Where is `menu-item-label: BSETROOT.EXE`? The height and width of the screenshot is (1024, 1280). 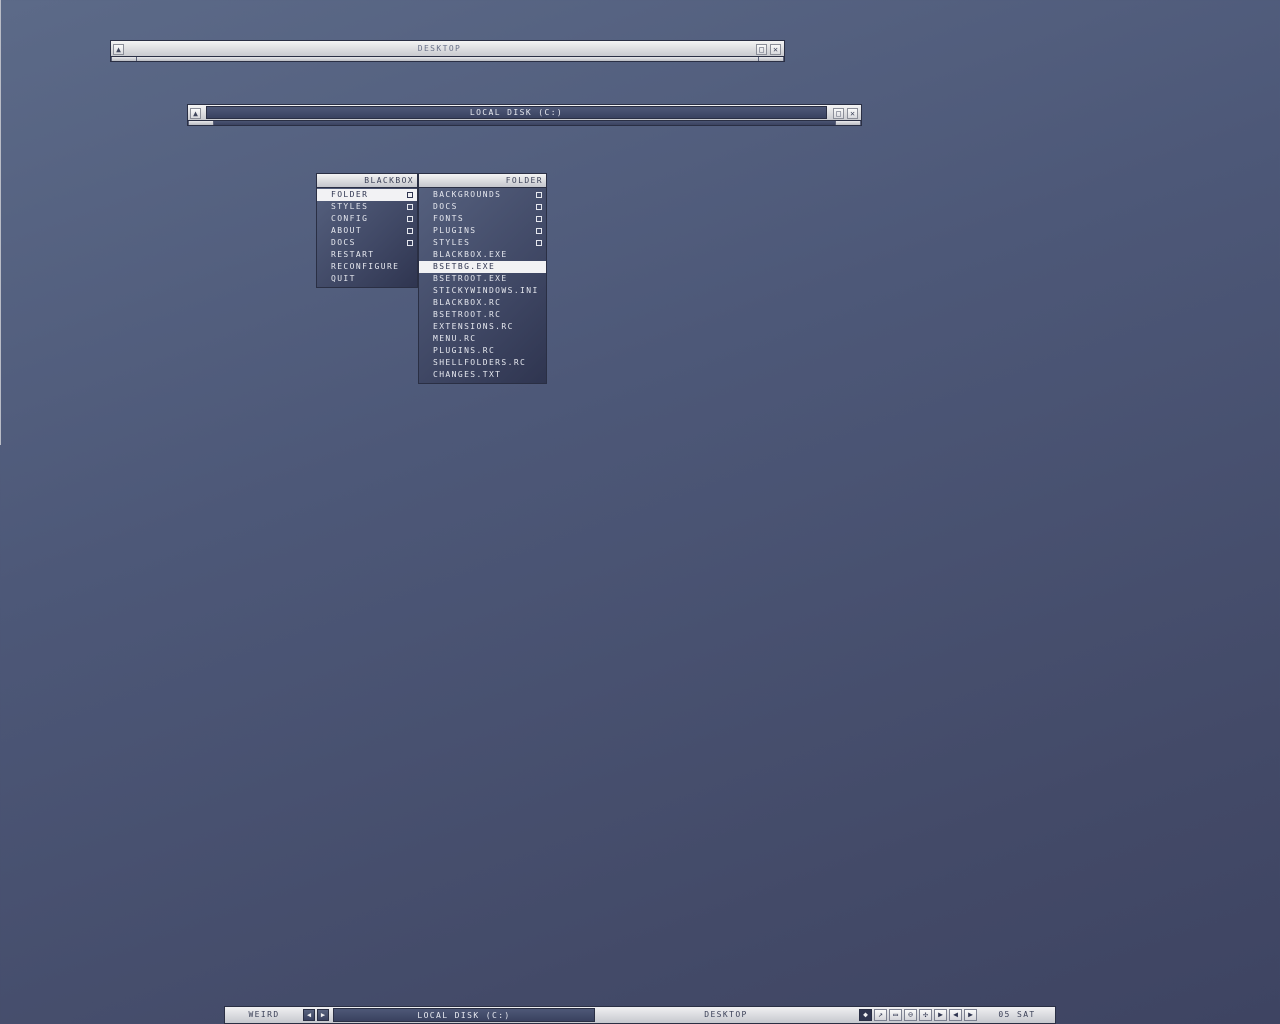
menu-item-label: BSETROOT.EXE is located at coordinates (470, 278).